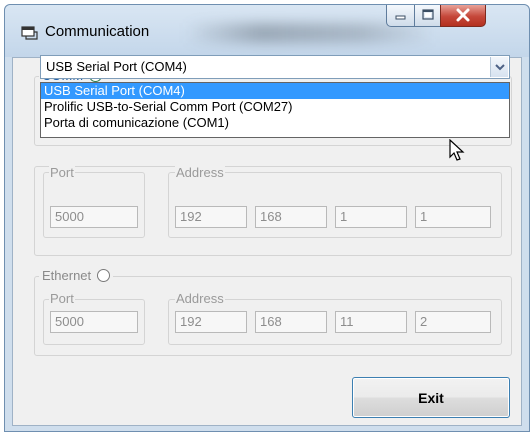 Image resolution: width=532 pixels, height=432 pixels. What do you see at coordinates (200, 298) in the screenshot?
I see `ethernet-address-label: Address` at bounding box center [200, 298].